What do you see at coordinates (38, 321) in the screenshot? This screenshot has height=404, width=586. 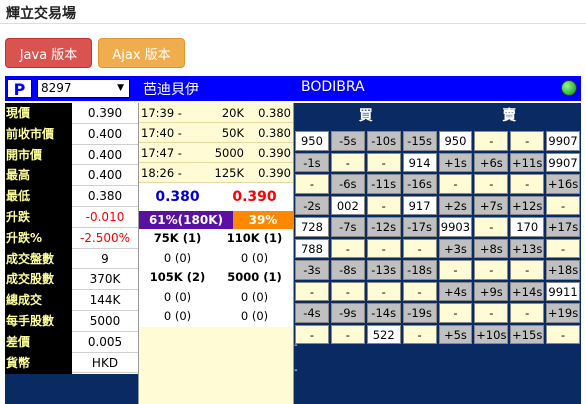 I see `quote-label: 每手股數` at bounding box center [38, 321].